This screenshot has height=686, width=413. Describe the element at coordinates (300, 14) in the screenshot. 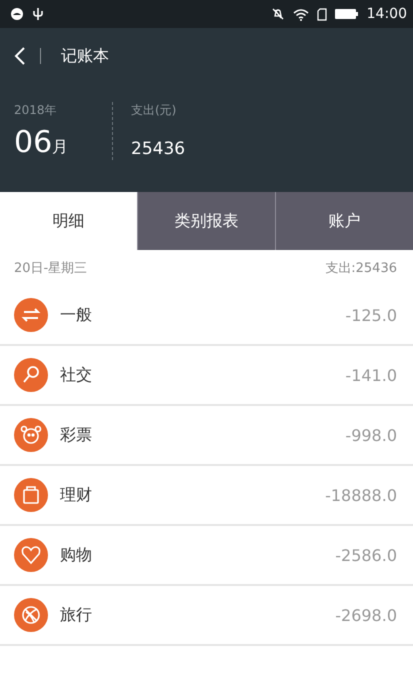

I see `wifi-icon` at that location.